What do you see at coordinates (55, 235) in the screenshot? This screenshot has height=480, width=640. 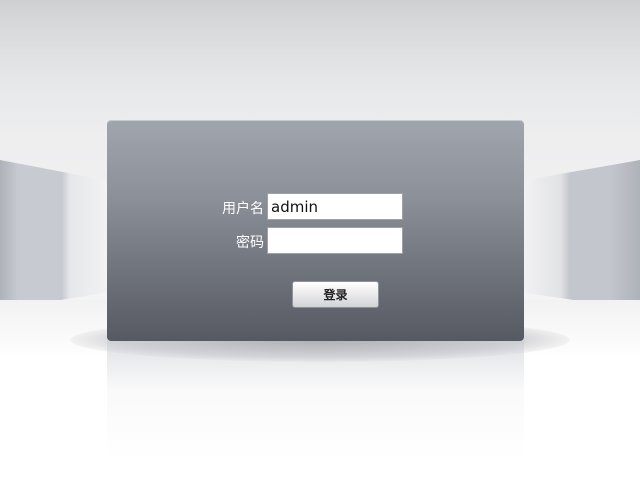 I see `room-wall-left` at bounding box center [55, 235].